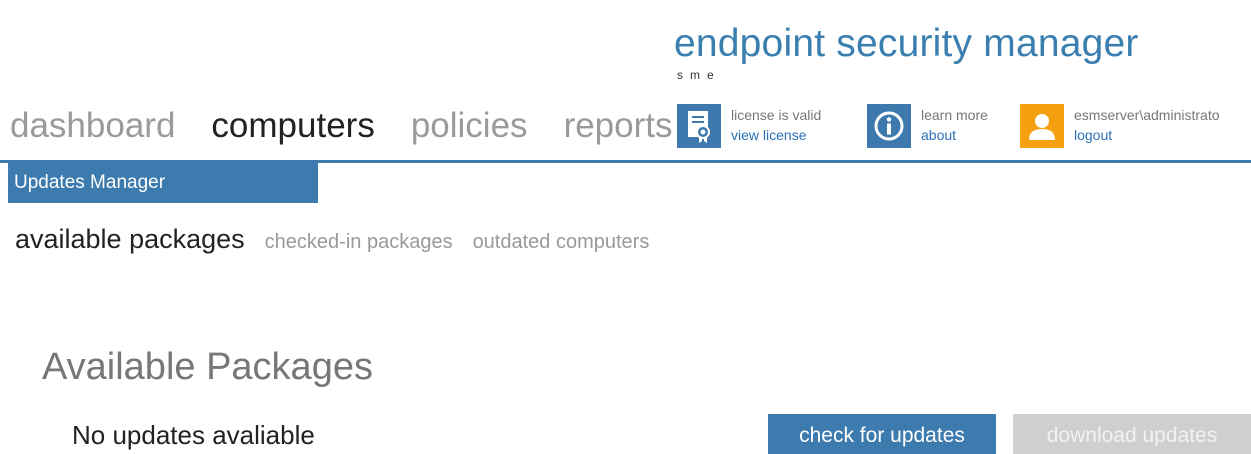 The image size is (1251, 454). Describe the element at coordinates (776, 115) in the screenshot. I see `license-status: license is valid` at that location.